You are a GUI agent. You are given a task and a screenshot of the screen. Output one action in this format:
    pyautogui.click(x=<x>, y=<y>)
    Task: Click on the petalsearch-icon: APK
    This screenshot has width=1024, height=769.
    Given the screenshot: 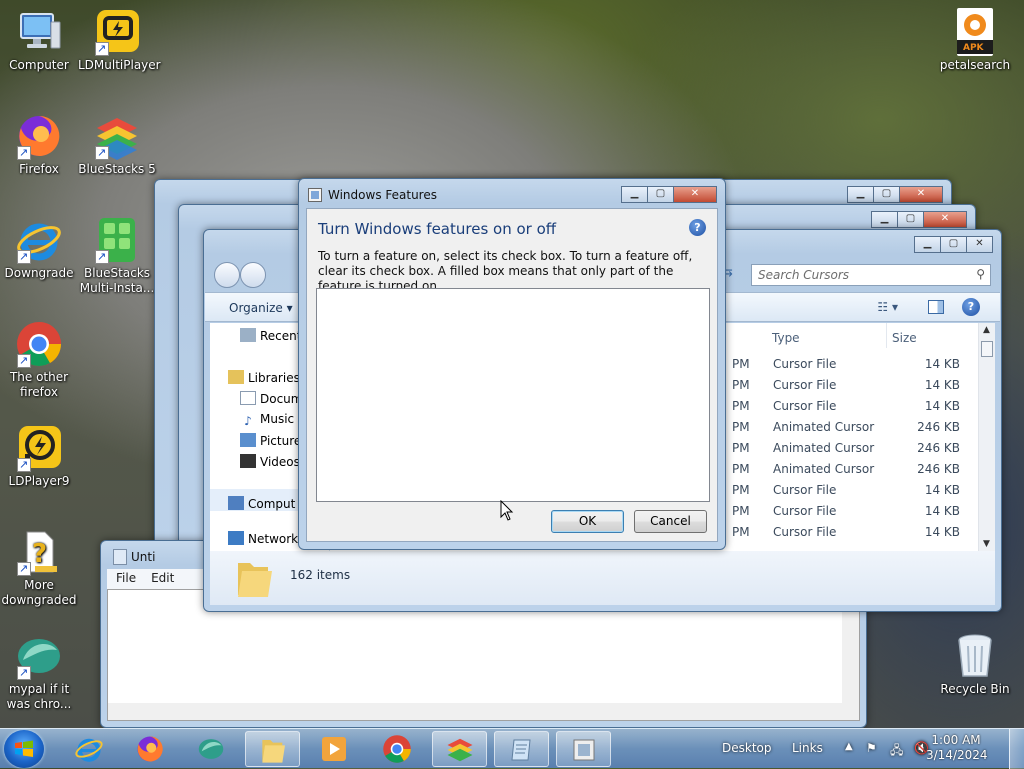 What is the action you would take?
    pyautogui.click(x=975, y=32)
    